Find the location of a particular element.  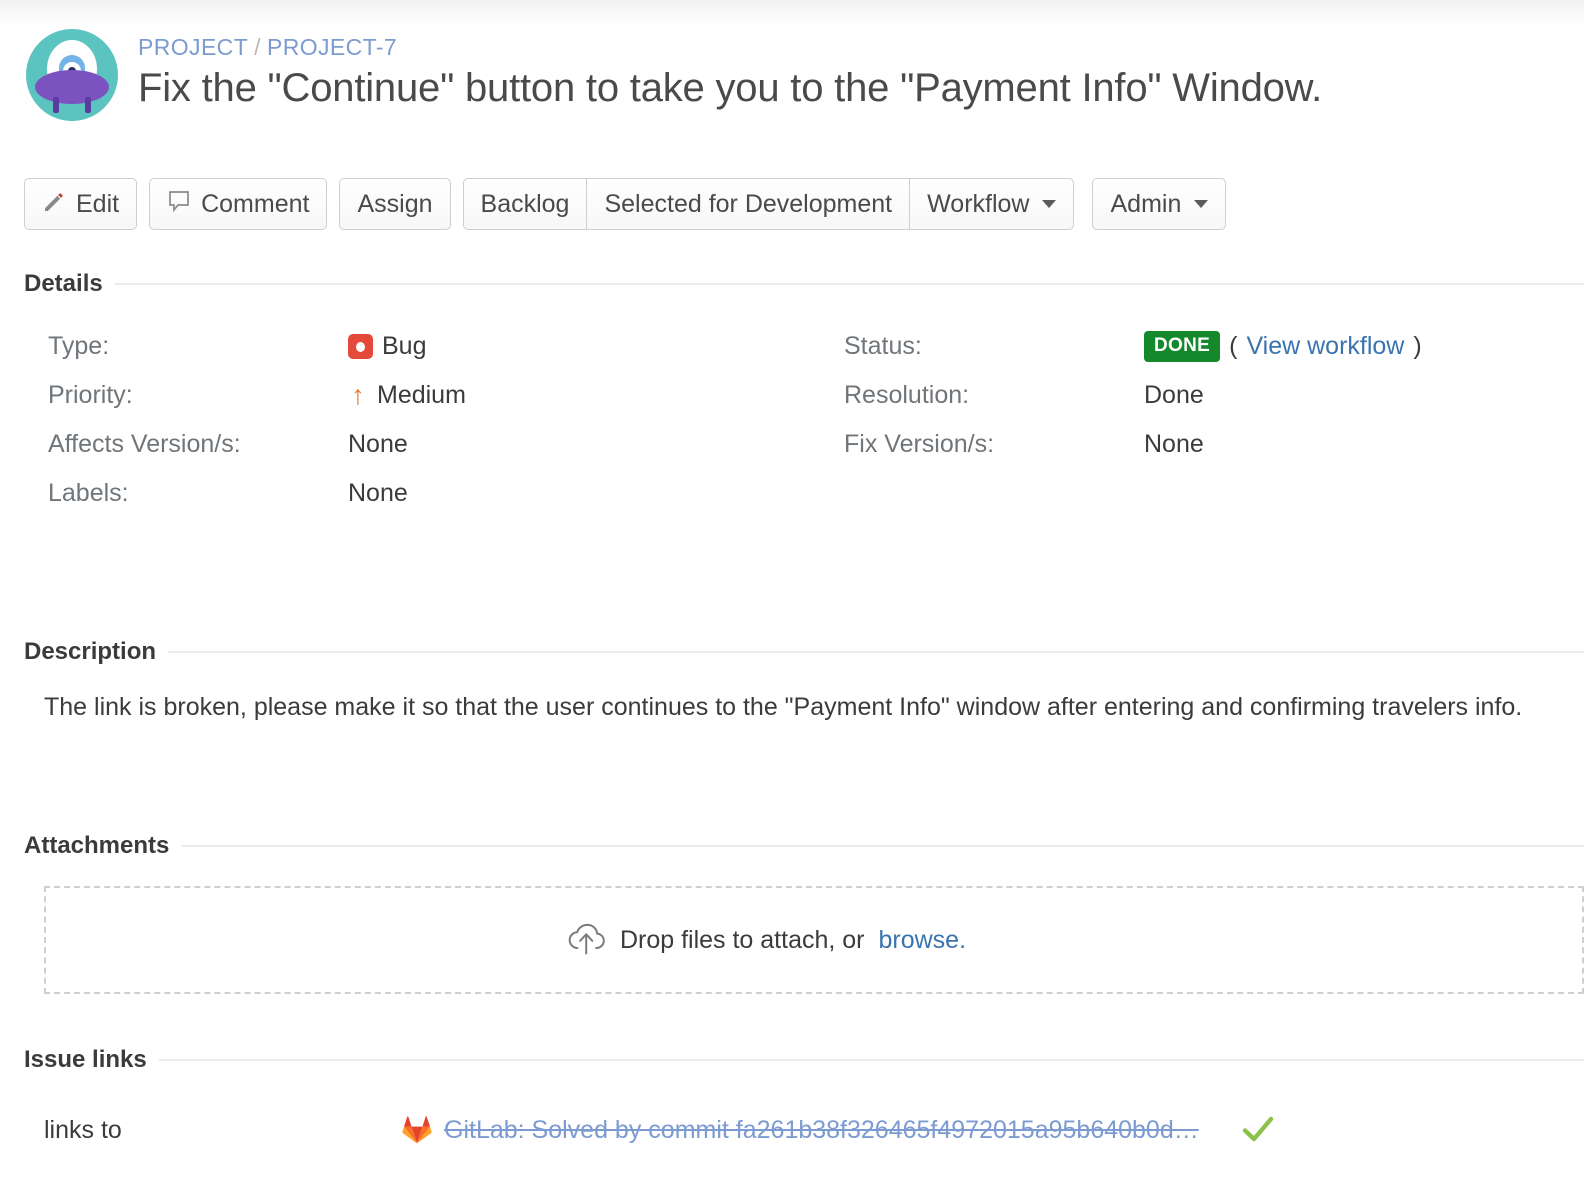

backlog-button-label: Backlog is located at coordinates (525, 203).